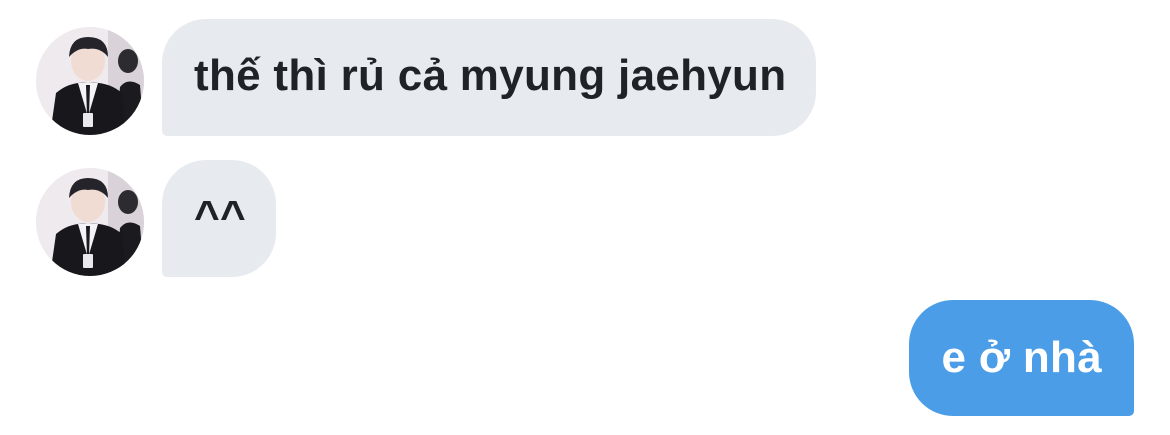  I want to click on incoming-message-bubble: ^^, so click(219, 218).